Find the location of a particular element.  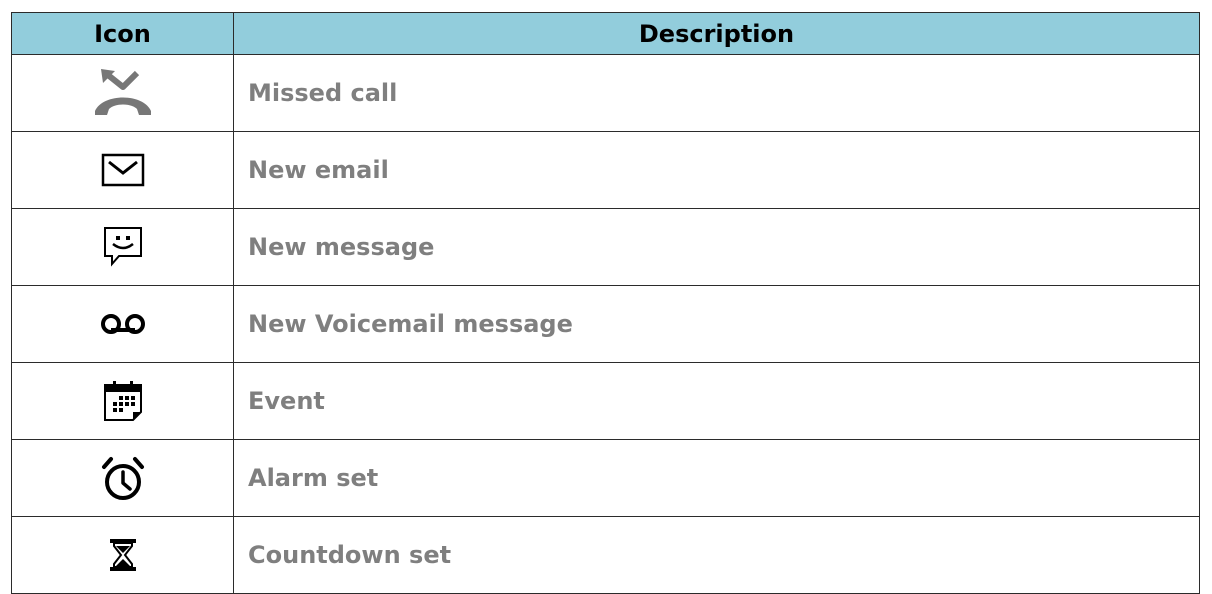

calendar-event-icon is located at coordinates (122, 401).